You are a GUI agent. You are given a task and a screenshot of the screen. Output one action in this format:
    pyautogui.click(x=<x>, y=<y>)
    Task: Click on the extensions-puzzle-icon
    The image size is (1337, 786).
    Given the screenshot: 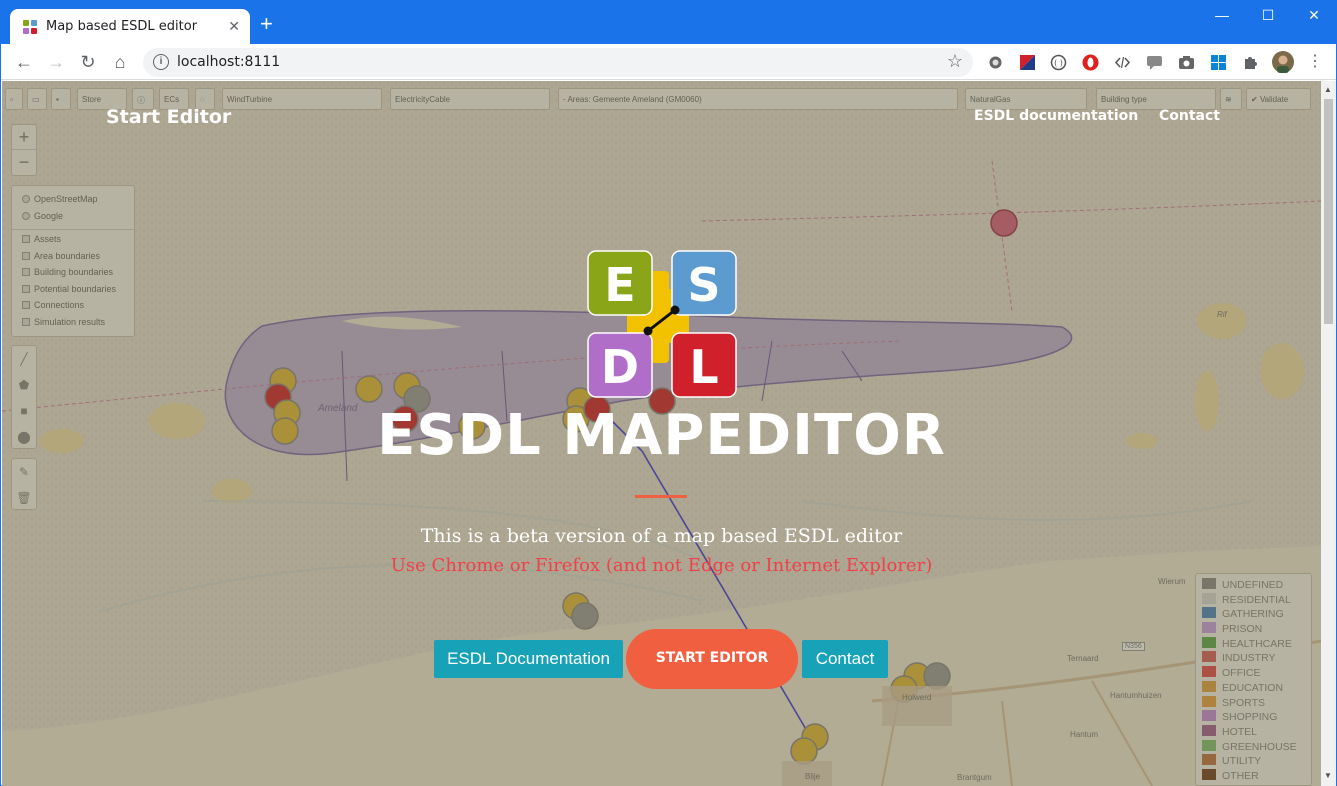 What is the action you would take?
    pyautogui.click(x=1250, y=62)
    